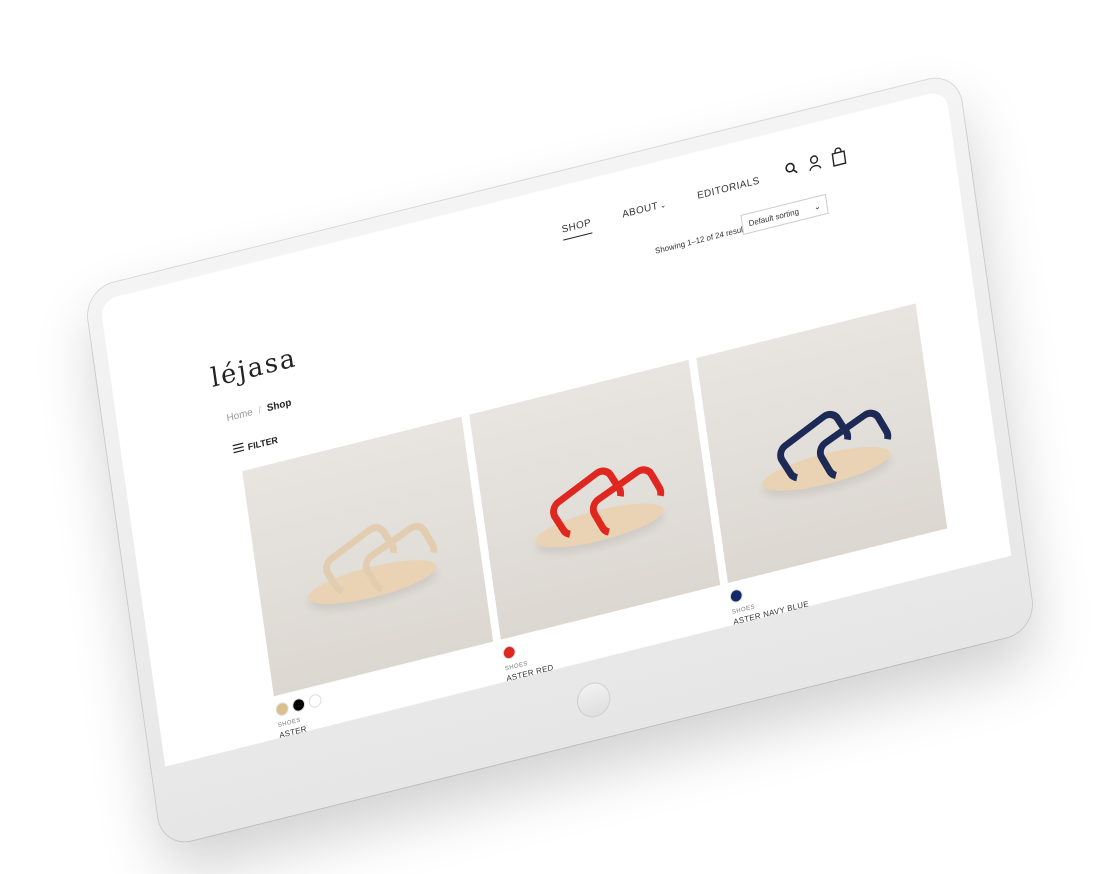 The image size is (1097, 874). I want to click on user-icon, so click(815, 162).